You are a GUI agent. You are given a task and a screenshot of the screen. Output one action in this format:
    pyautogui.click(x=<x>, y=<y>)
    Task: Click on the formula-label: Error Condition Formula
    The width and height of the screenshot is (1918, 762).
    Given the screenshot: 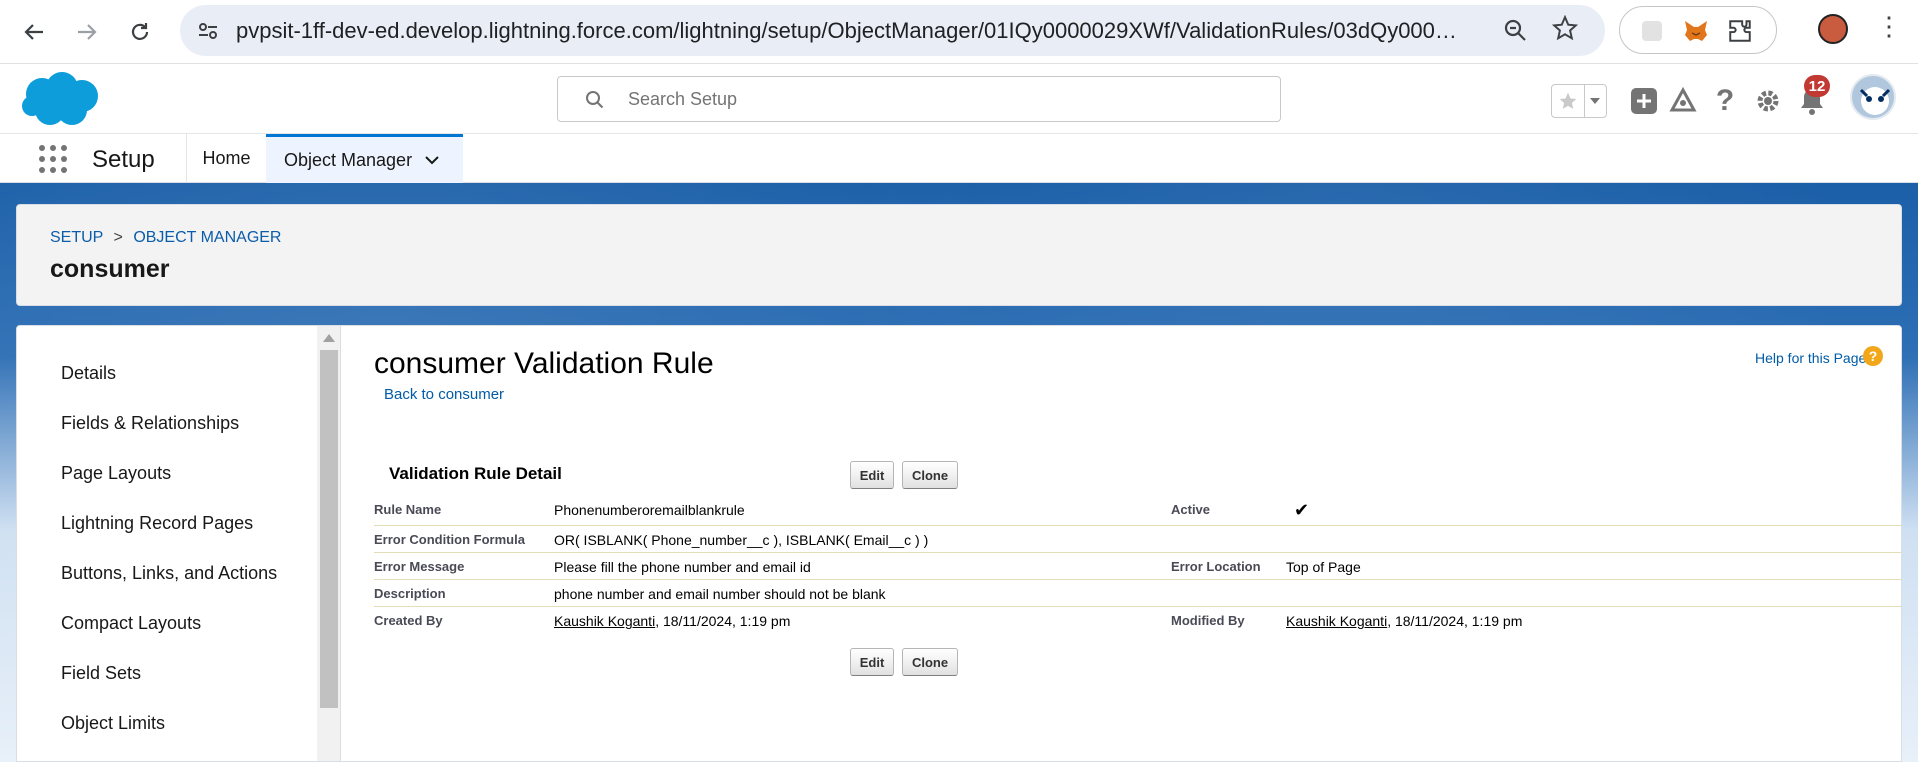 What is the action you would take?
    pyautogui.click(x=449, y=539)
    